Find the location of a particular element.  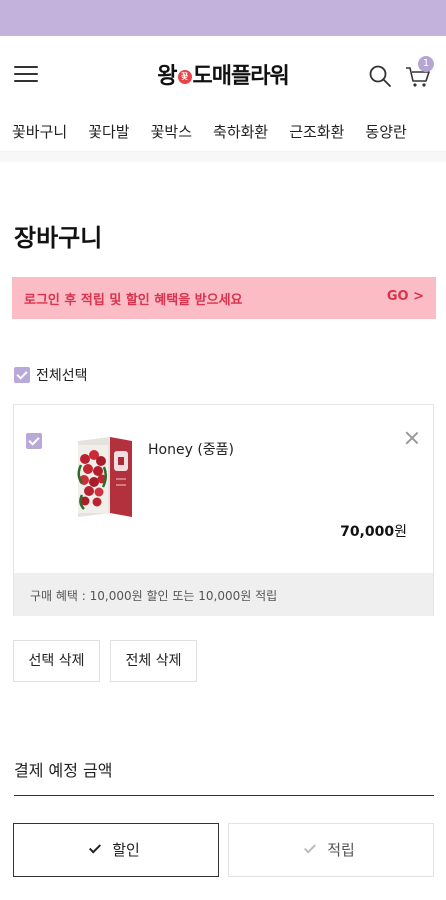

logo-text-pre: 왕 is located at coordinates (167, 76).